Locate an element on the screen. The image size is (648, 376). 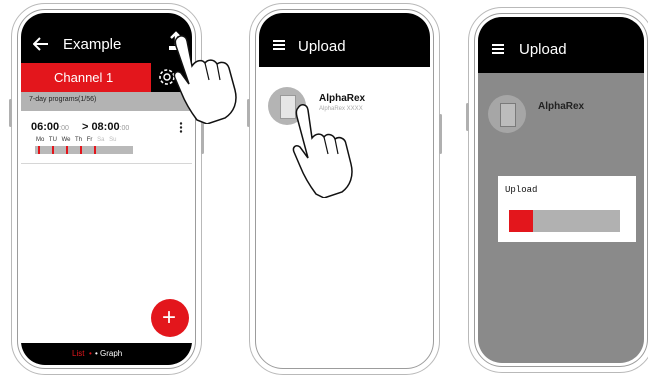
channel-tab-label: Channel 1 is located at coordinates (84, 77).